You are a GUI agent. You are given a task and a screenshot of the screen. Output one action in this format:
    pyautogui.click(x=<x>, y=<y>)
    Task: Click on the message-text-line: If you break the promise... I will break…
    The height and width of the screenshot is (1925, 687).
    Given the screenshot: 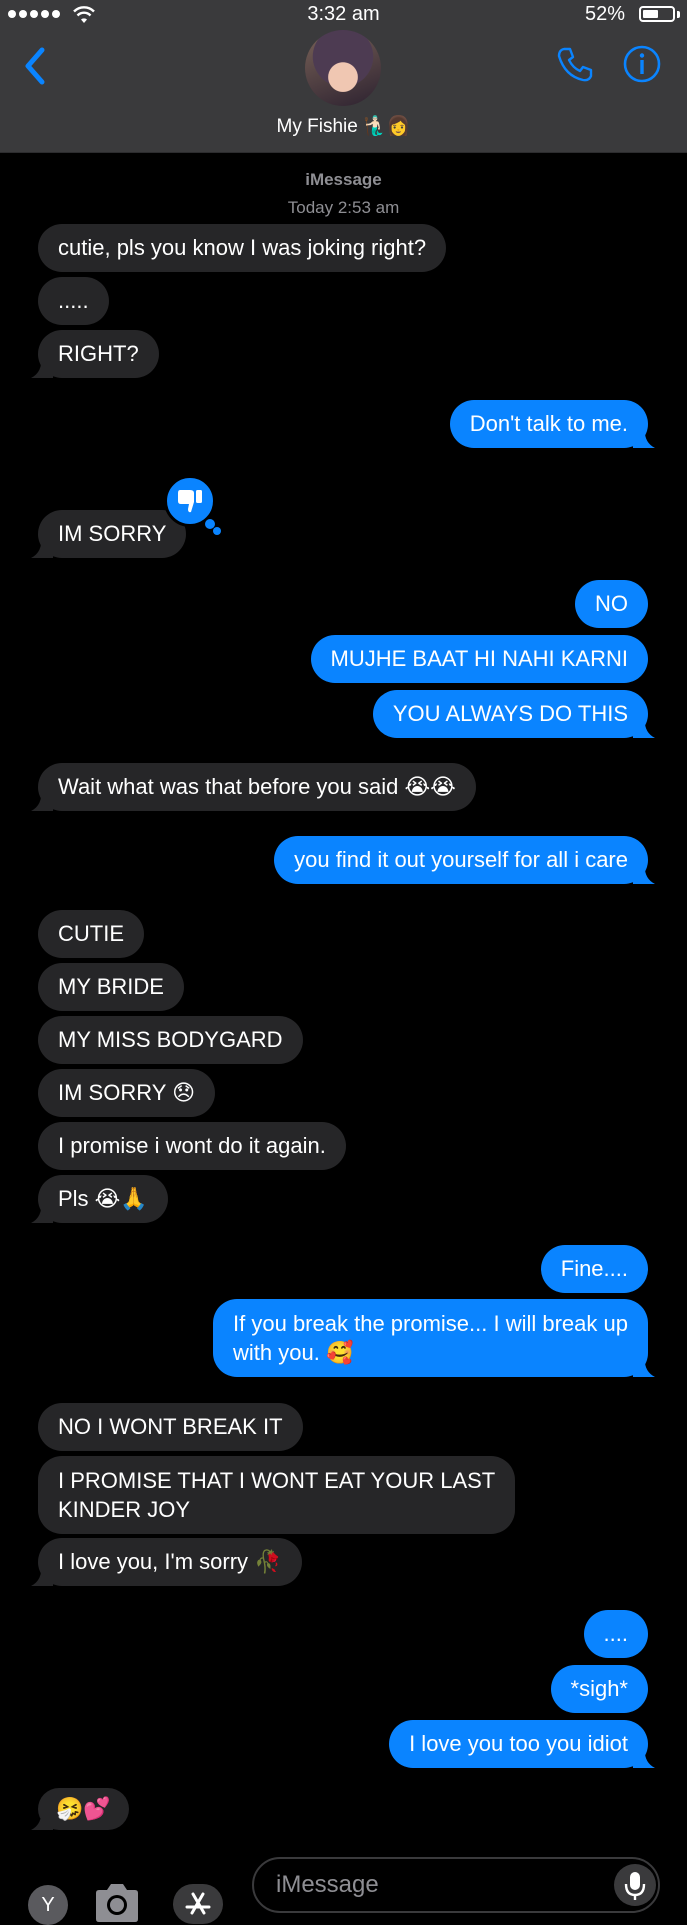 What is the action you would take?
    pyautogui.click(x=430, y=1323)
    